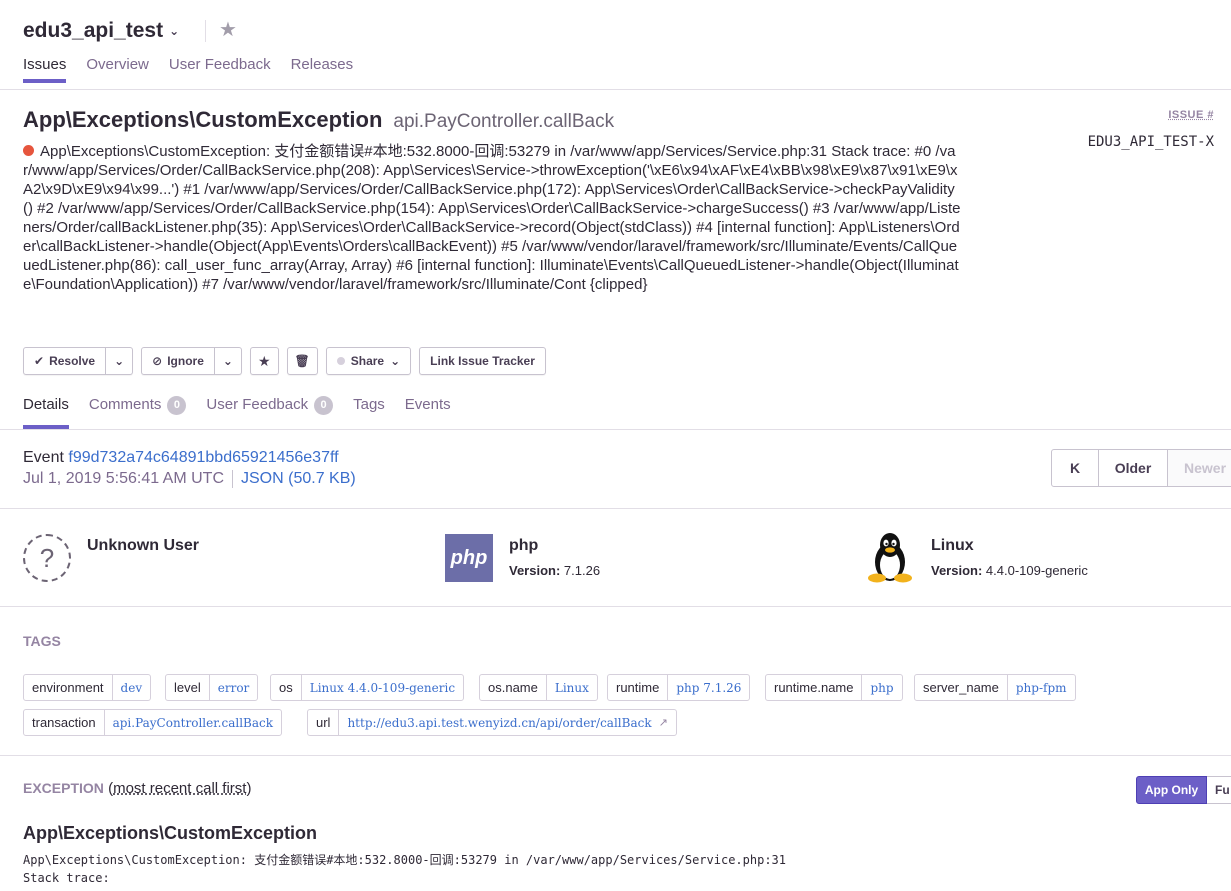 This screenshot has height=891, width=1231. I want to click on issue-number: EDU3_API_TEST-X, so click(1150, 142).